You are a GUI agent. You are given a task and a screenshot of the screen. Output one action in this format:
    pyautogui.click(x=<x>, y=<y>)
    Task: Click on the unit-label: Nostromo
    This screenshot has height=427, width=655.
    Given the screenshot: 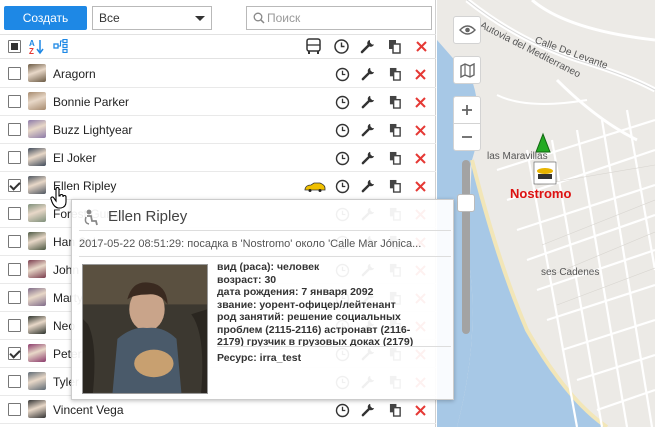 What is the action you would take?
    pyautogui.click(x=540, y=193)
    